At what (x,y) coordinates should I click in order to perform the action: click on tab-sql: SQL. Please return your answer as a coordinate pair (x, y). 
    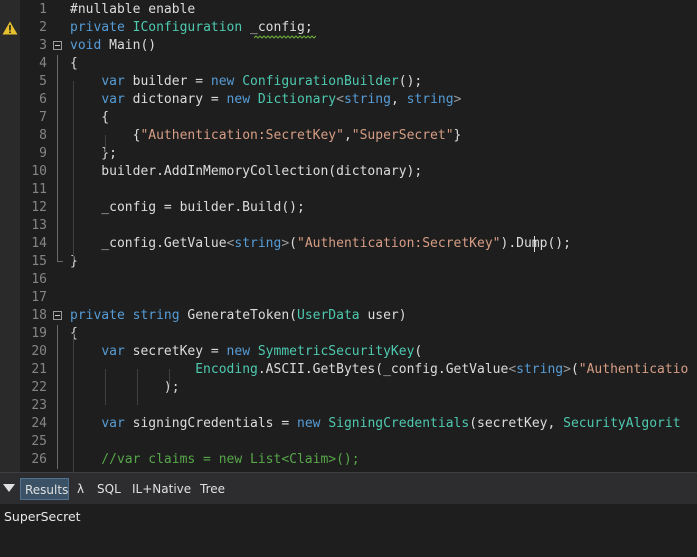
    Looking at the image, I should click on (109, 489).